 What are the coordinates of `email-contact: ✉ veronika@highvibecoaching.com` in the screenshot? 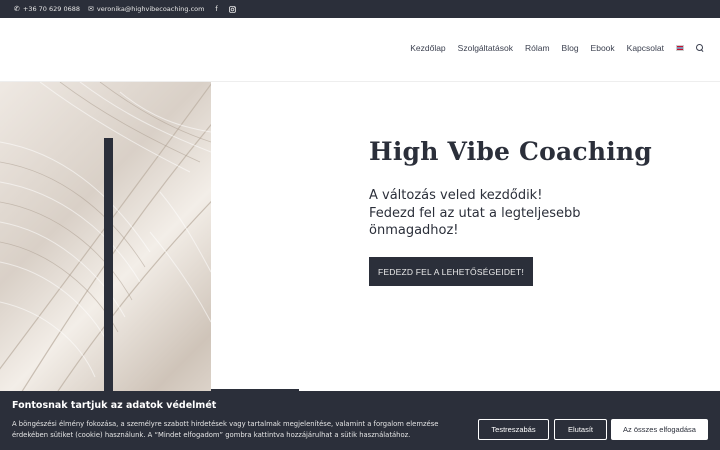 It's located at (146, 9).